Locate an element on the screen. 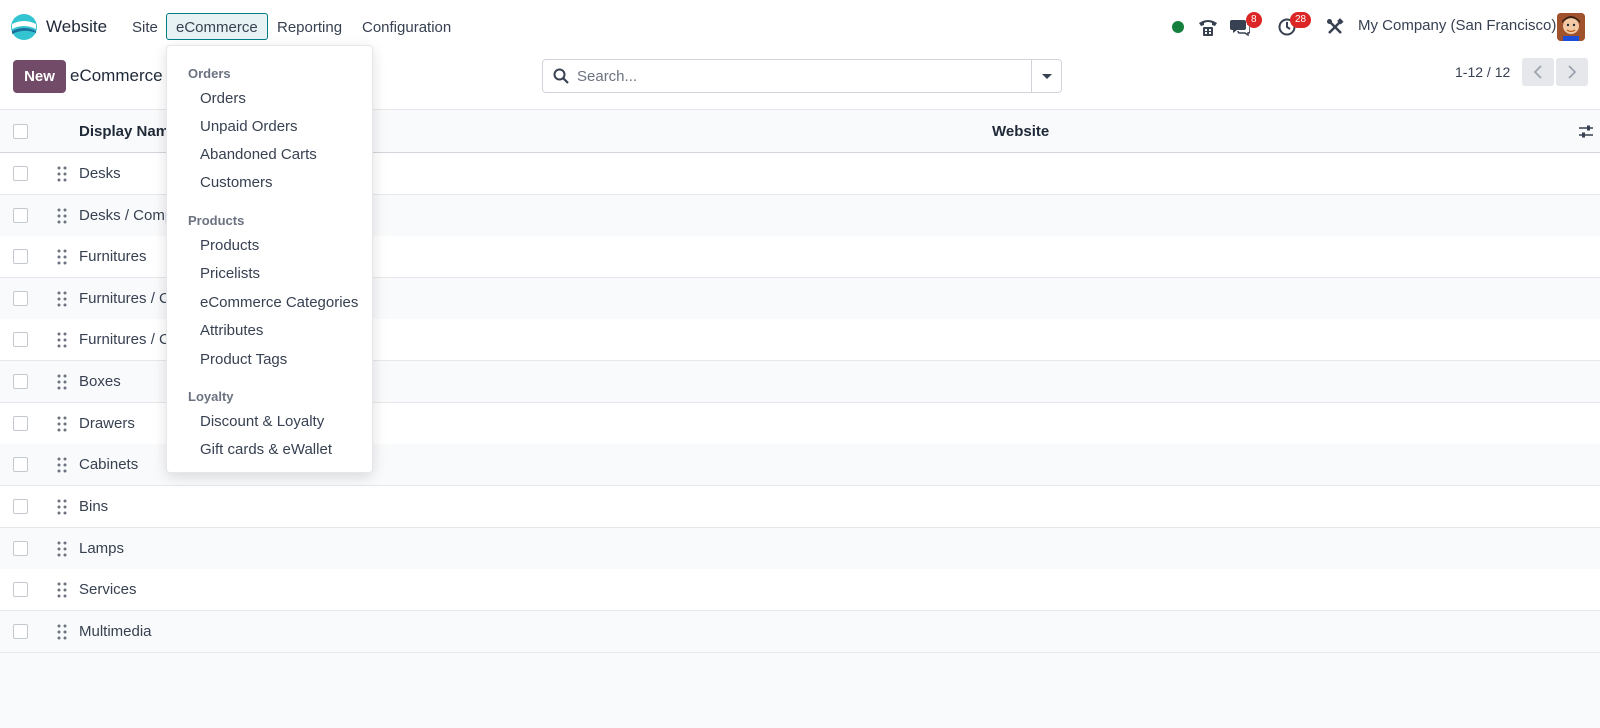 The width and height of the screenshot is (1600, 728). new-button: New is located at coordinates (39, 76).